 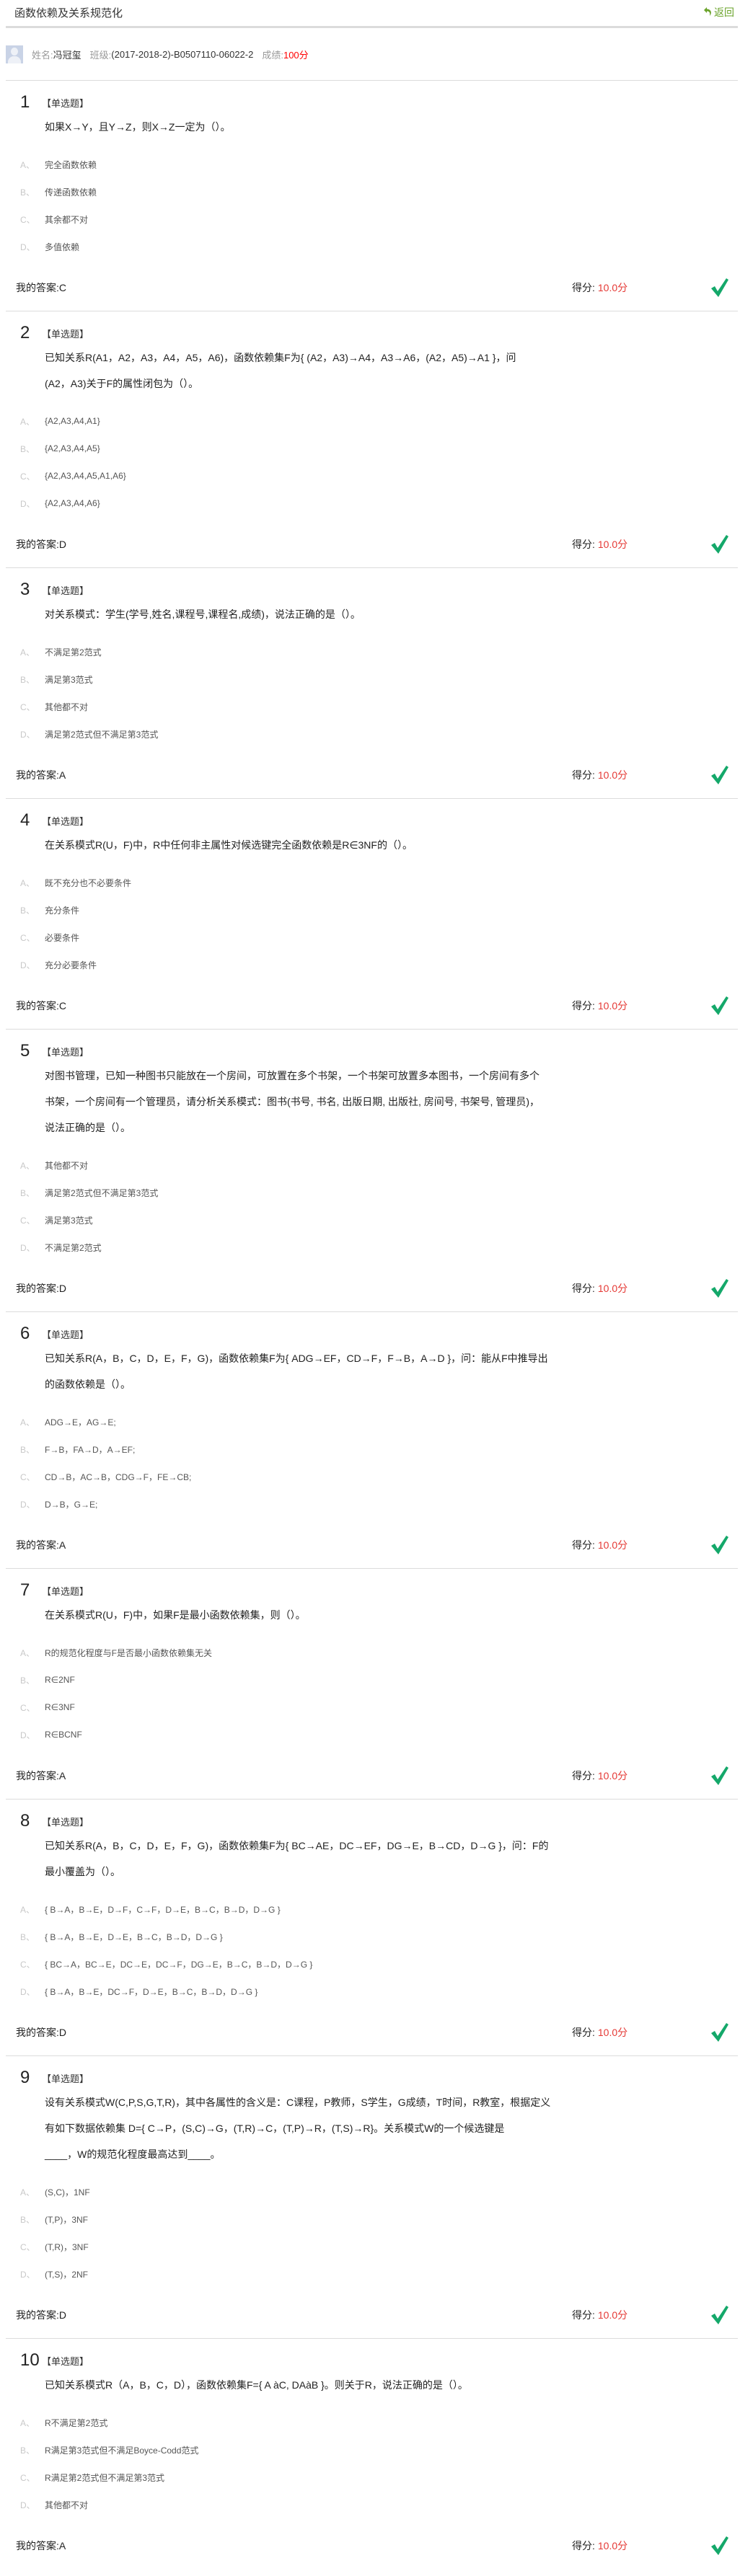 I want to click on question-text-line: 在关系模式R(U，F)中，如果F是最小函数依赖集，则（）。, so click(x=175, y=1615).